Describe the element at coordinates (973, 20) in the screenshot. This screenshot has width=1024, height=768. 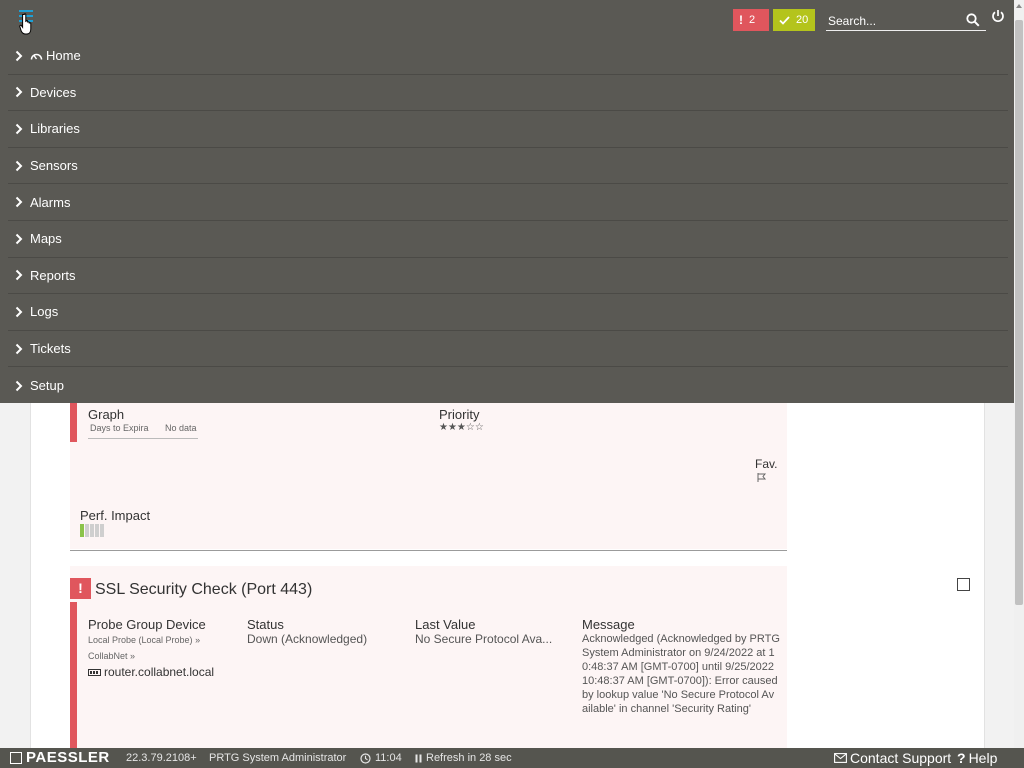
I see `search-icon` at that location.